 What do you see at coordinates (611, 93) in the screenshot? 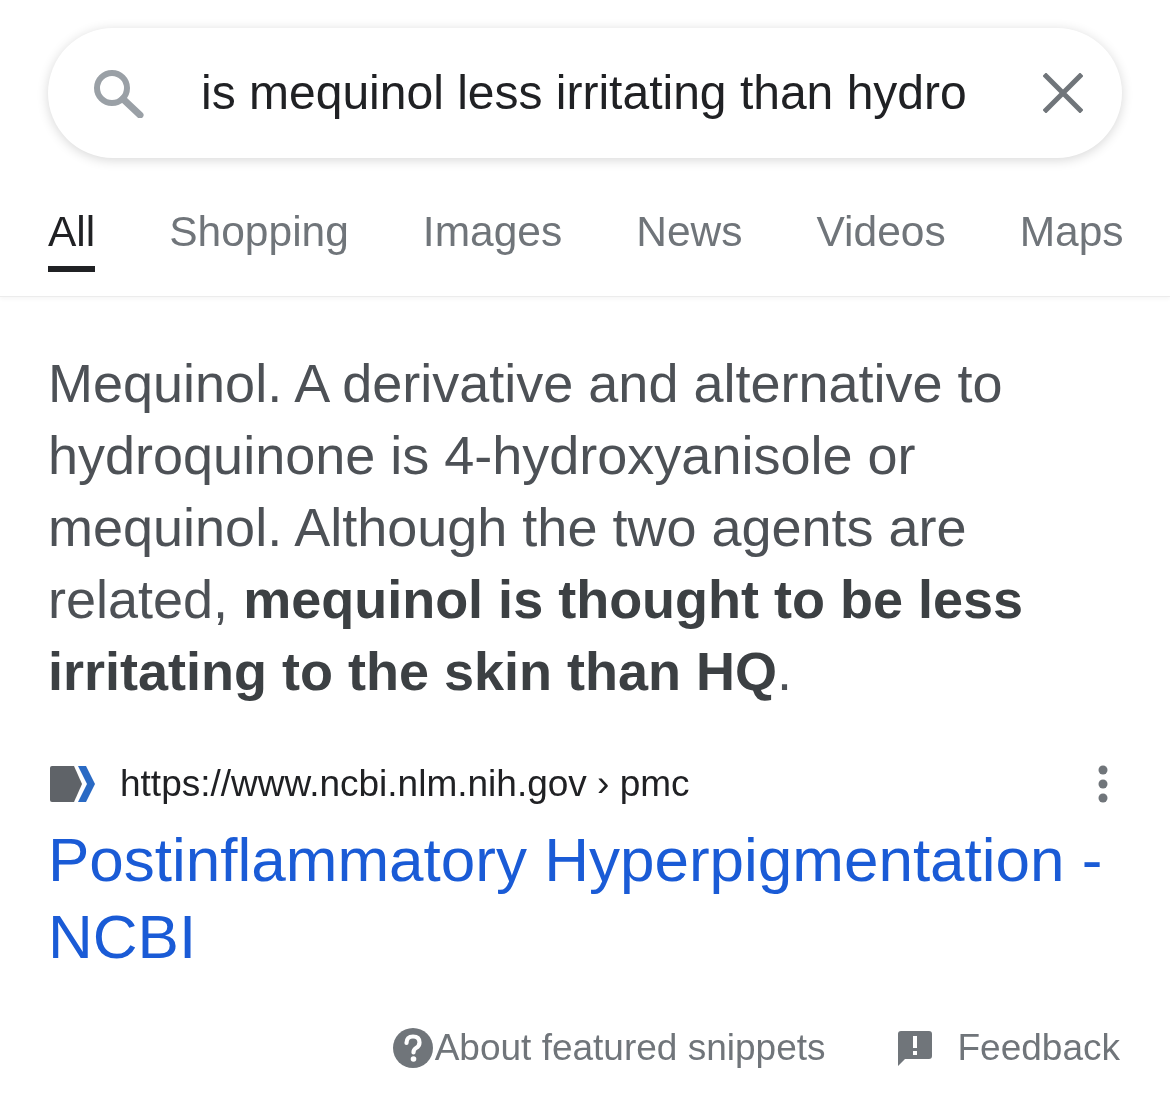
I see `search-field: is mequinol less irritating than hydro` at bounding box center [611, 93].